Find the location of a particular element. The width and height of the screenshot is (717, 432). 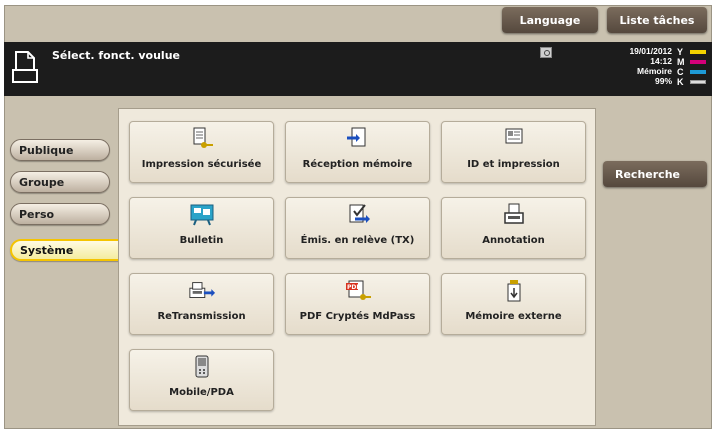

function-label: Réception mémoire is located at coordinates (357, 164).